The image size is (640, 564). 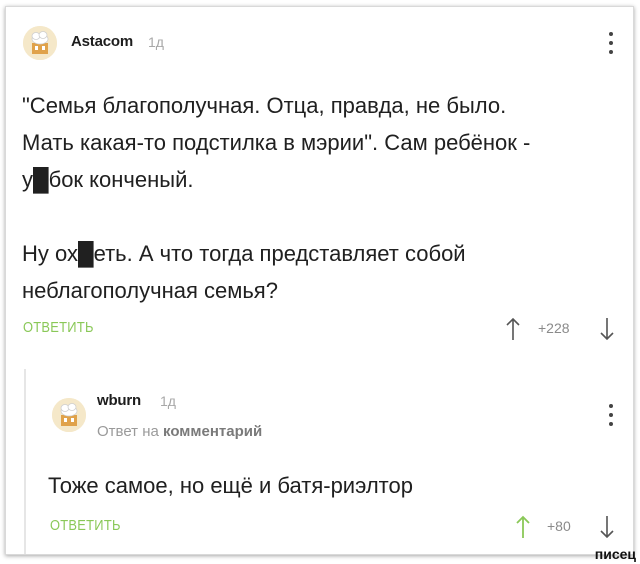 I want to click on comment-text-line: неблагополучная семья?, so click(x=150, y=290).